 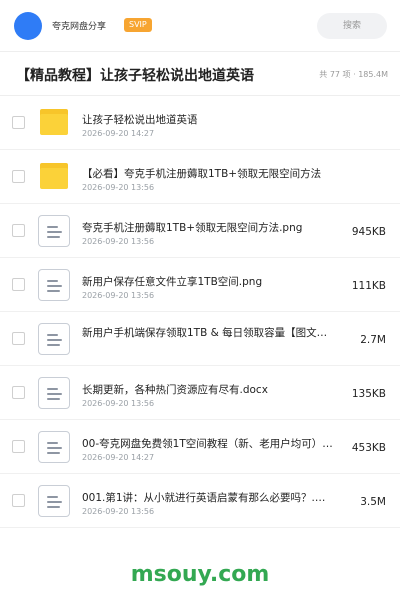 What do you see at coordinates (135, 76) in the screenshot?
I see `page-title: 【精品教程】让孩子轻松说出地道英语` at bounding box center [135, 76].